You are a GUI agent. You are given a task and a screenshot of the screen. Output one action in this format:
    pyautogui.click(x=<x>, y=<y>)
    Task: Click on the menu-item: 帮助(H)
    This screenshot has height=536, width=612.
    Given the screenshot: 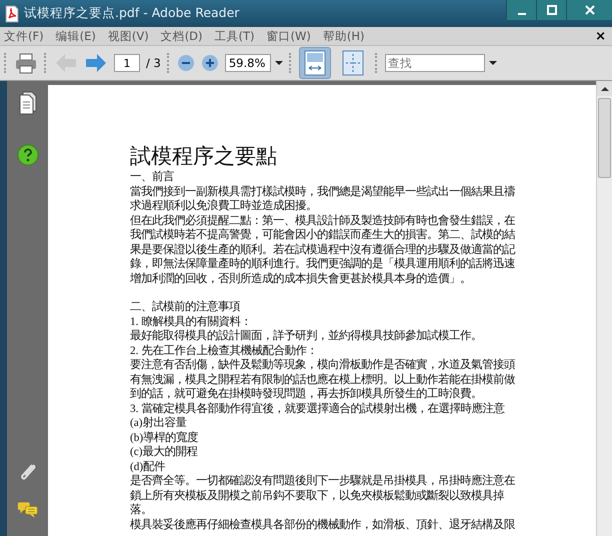 What is the action you would take?
    pyautogui.click(x=343, y=36)
    